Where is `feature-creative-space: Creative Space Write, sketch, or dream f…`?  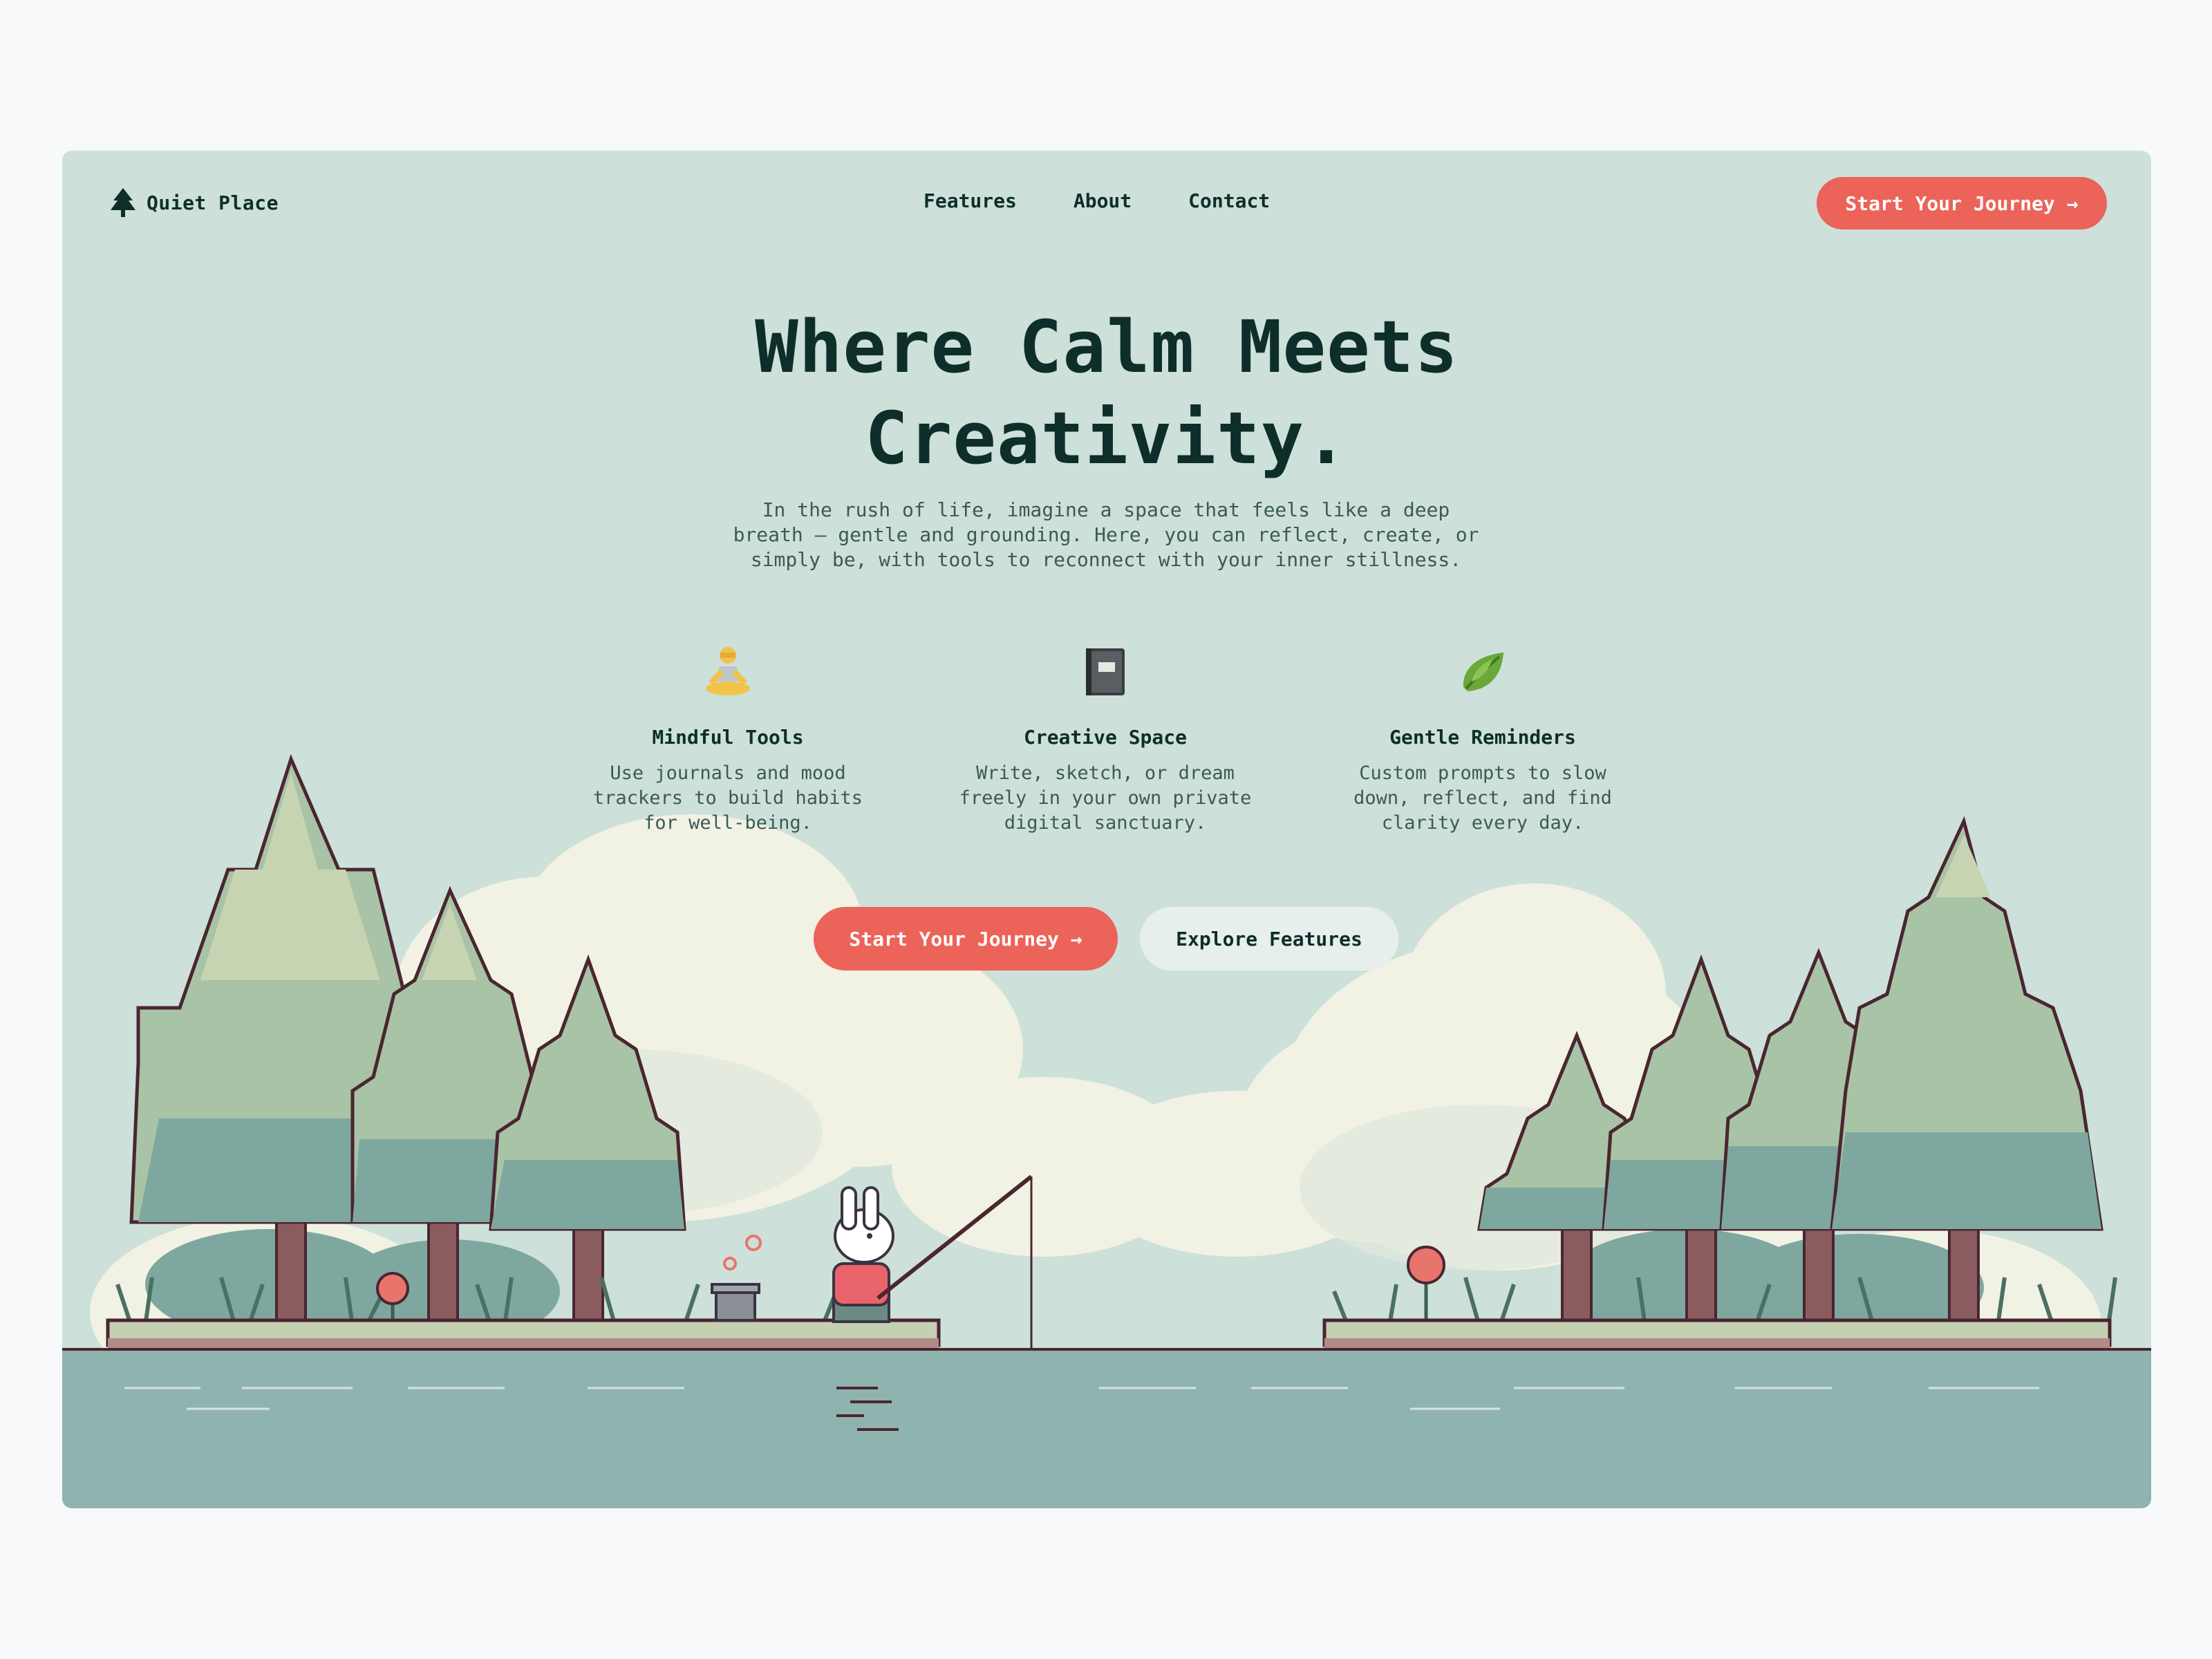
feature-creative-space: Creative Space Write, sketch, or dream f… is located at coordinates (1105, 739).